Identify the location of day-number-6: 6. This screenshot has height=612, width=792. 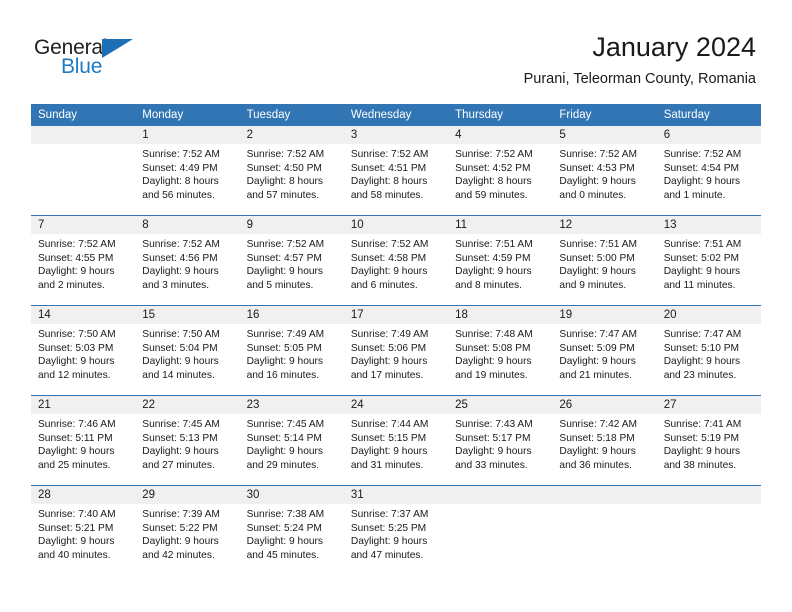
(709, 135).